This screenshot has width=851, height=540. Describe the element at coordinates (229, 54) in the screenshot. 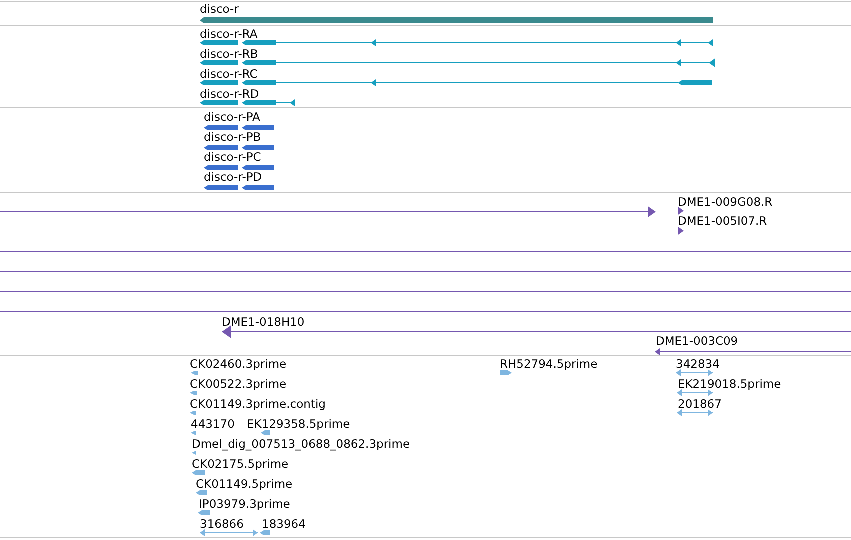

I see `feature-label: disco-r-RB` at that location.